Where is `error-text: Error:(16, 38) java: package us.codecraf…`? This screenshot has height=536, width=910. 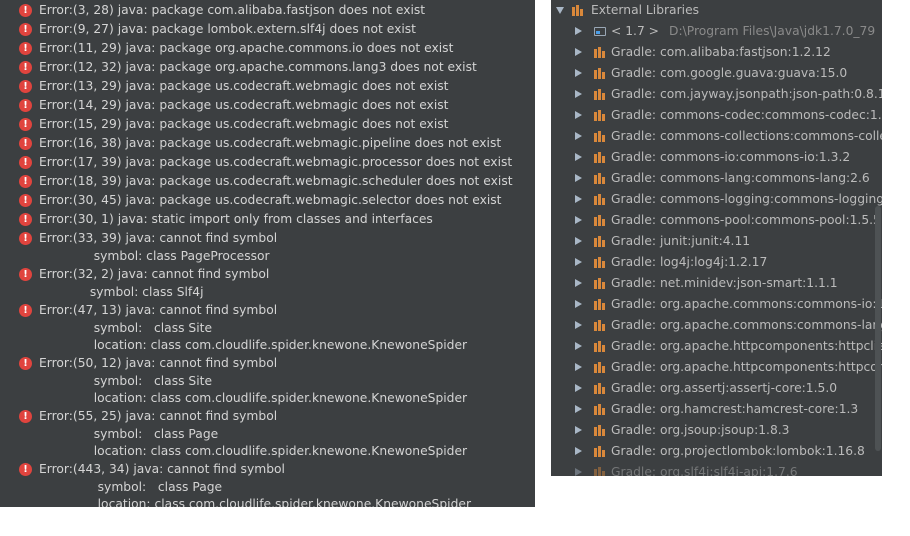 error-text: Error:(16, 38) java: package us.codecraf… is located at coordinates (270, 143).